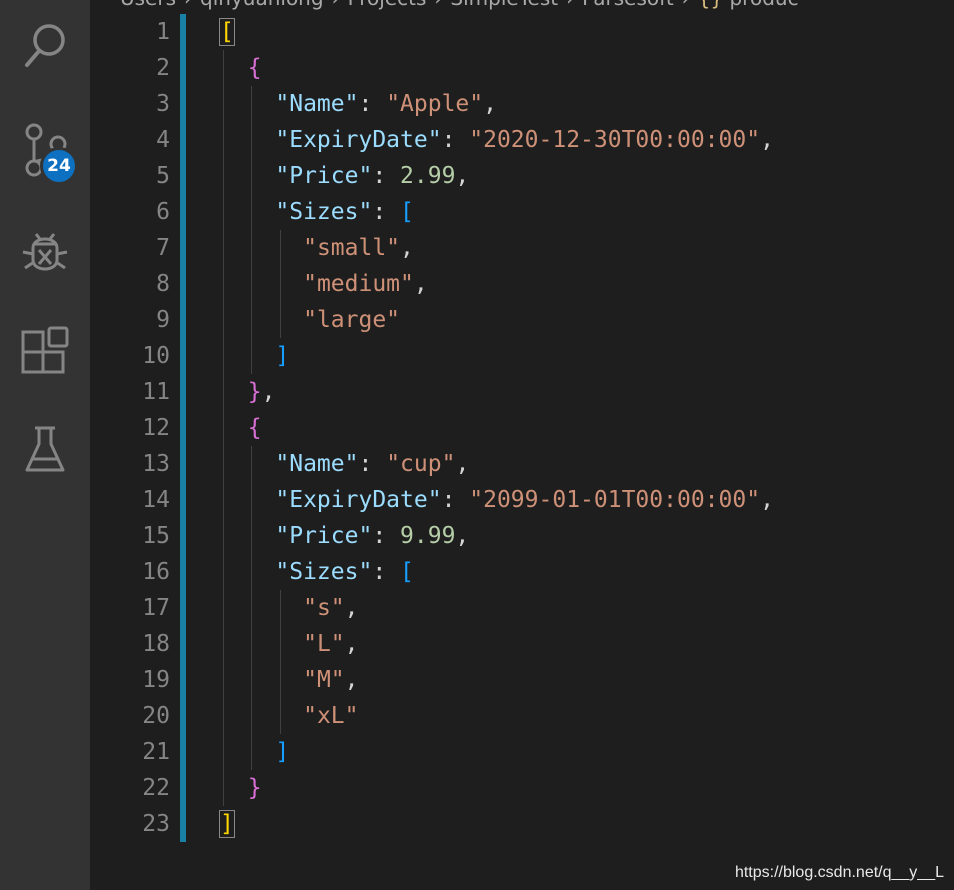 The height and width of the screenshot is (890, 954). Describe the element at coordinates (522, 284) in the screenshot. I see `code-line: 8 "medium",` at that location.